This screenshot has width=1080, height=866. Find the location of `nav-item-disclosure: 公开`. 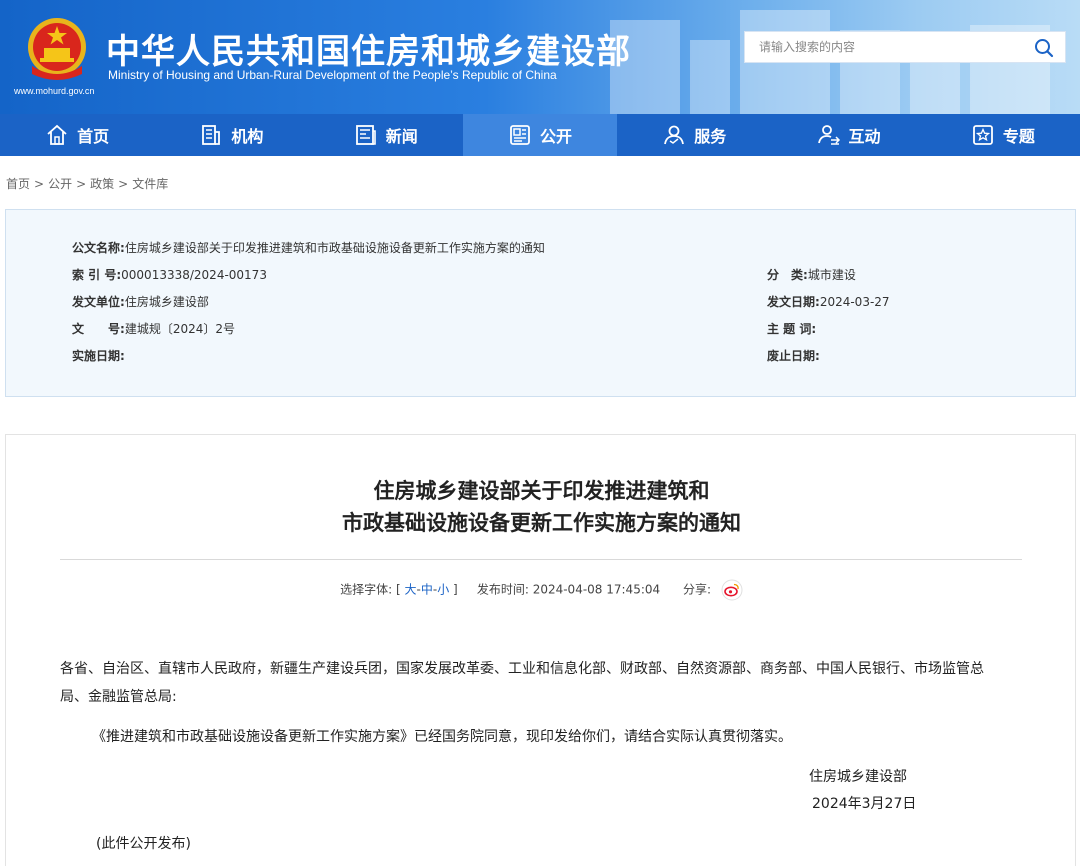

nav-item-disclosure: 公开 is located at coordinates (540, 135).